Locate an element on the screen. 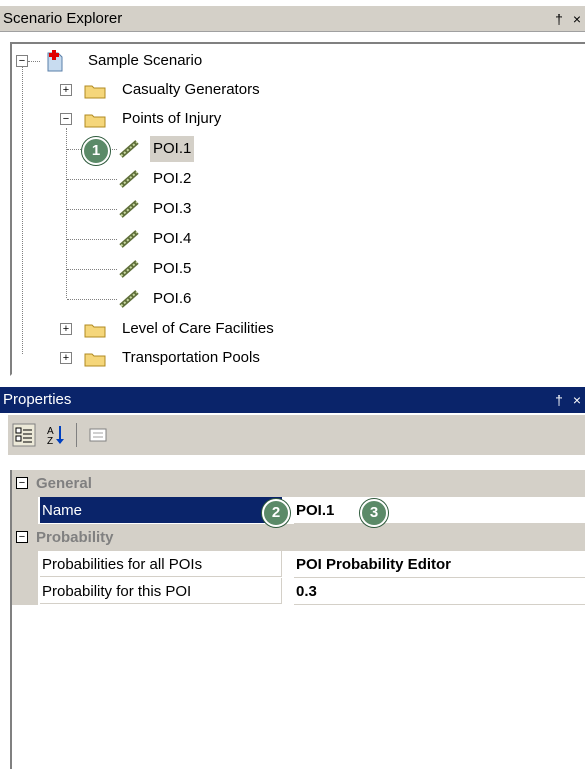  property-label: Probability for this POI is located at coordinates (161, 591).